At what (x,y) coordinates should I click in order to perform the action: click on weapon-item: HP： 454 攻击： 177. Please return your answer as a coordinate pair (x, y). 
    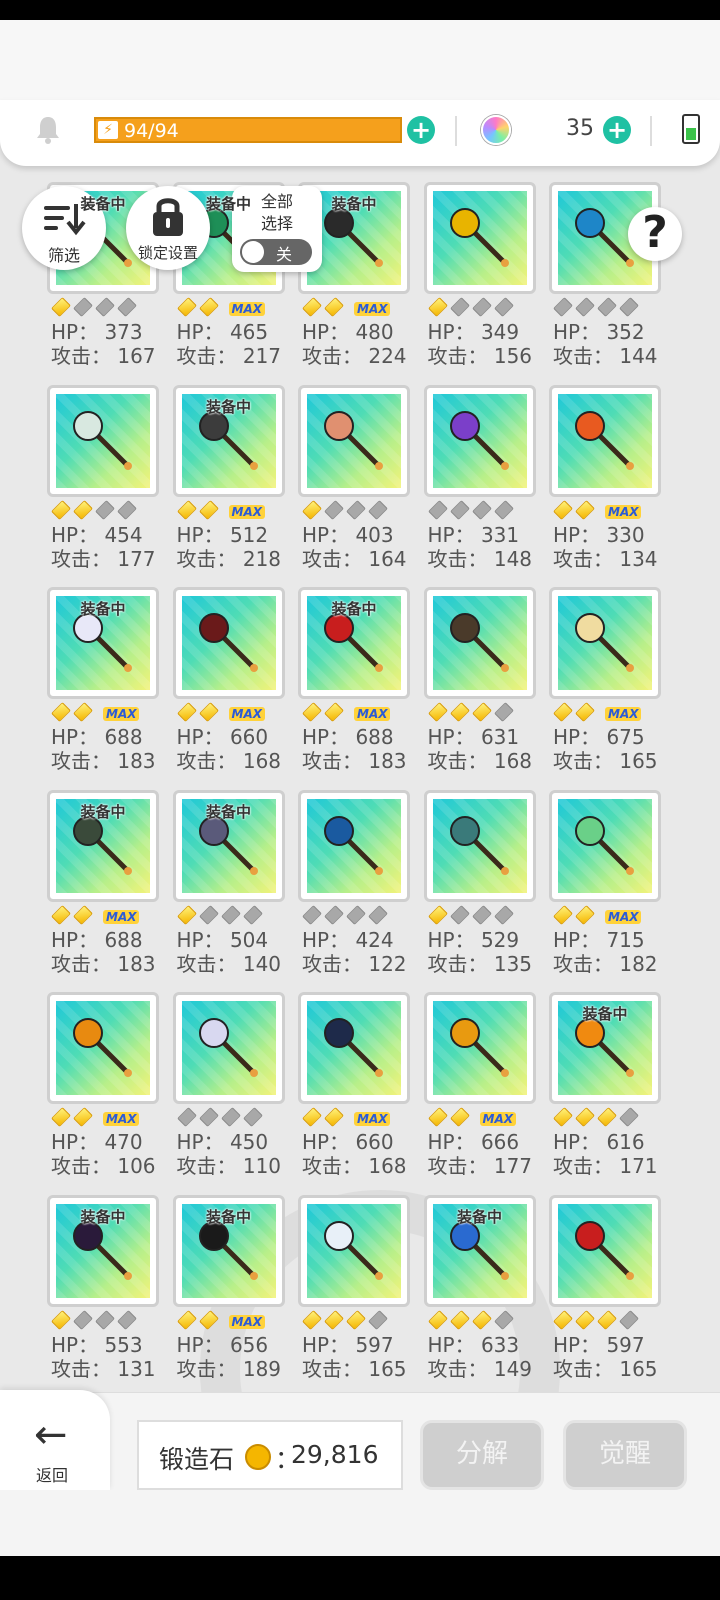
    Looking at the image, I should click on (103, 484).